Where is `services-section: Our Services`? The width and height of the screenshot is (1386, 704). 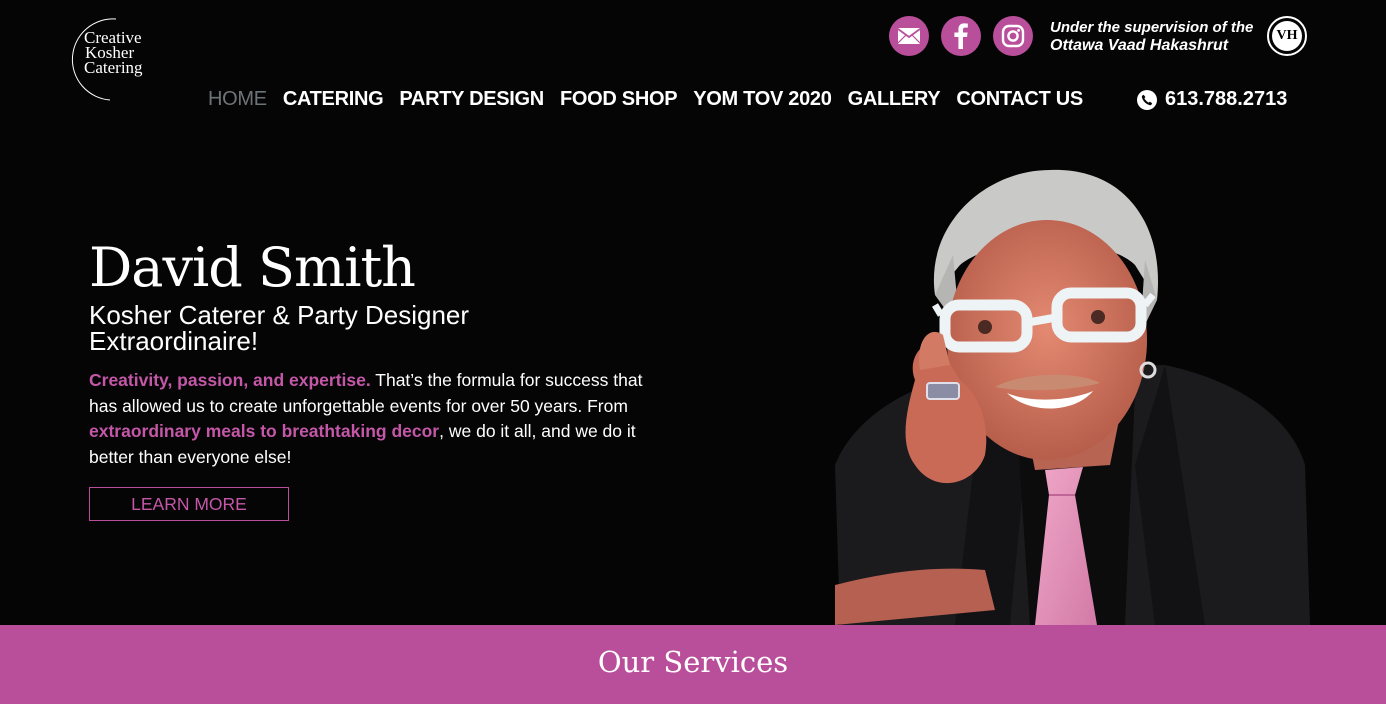 services-section: Our Services is located at coordinates (693, 664).